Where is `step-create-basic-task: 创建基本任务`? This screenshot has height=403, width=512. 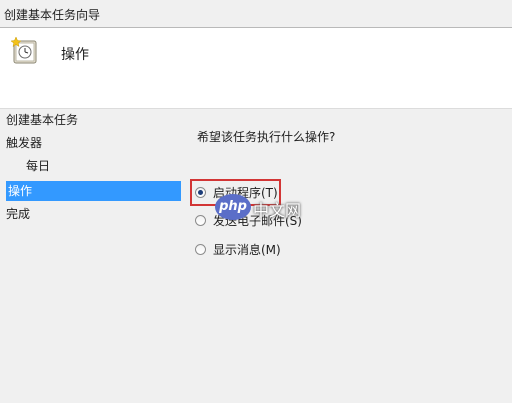
step-create-basic-task: 创建基本任务 is located at coordinates (42, 120).